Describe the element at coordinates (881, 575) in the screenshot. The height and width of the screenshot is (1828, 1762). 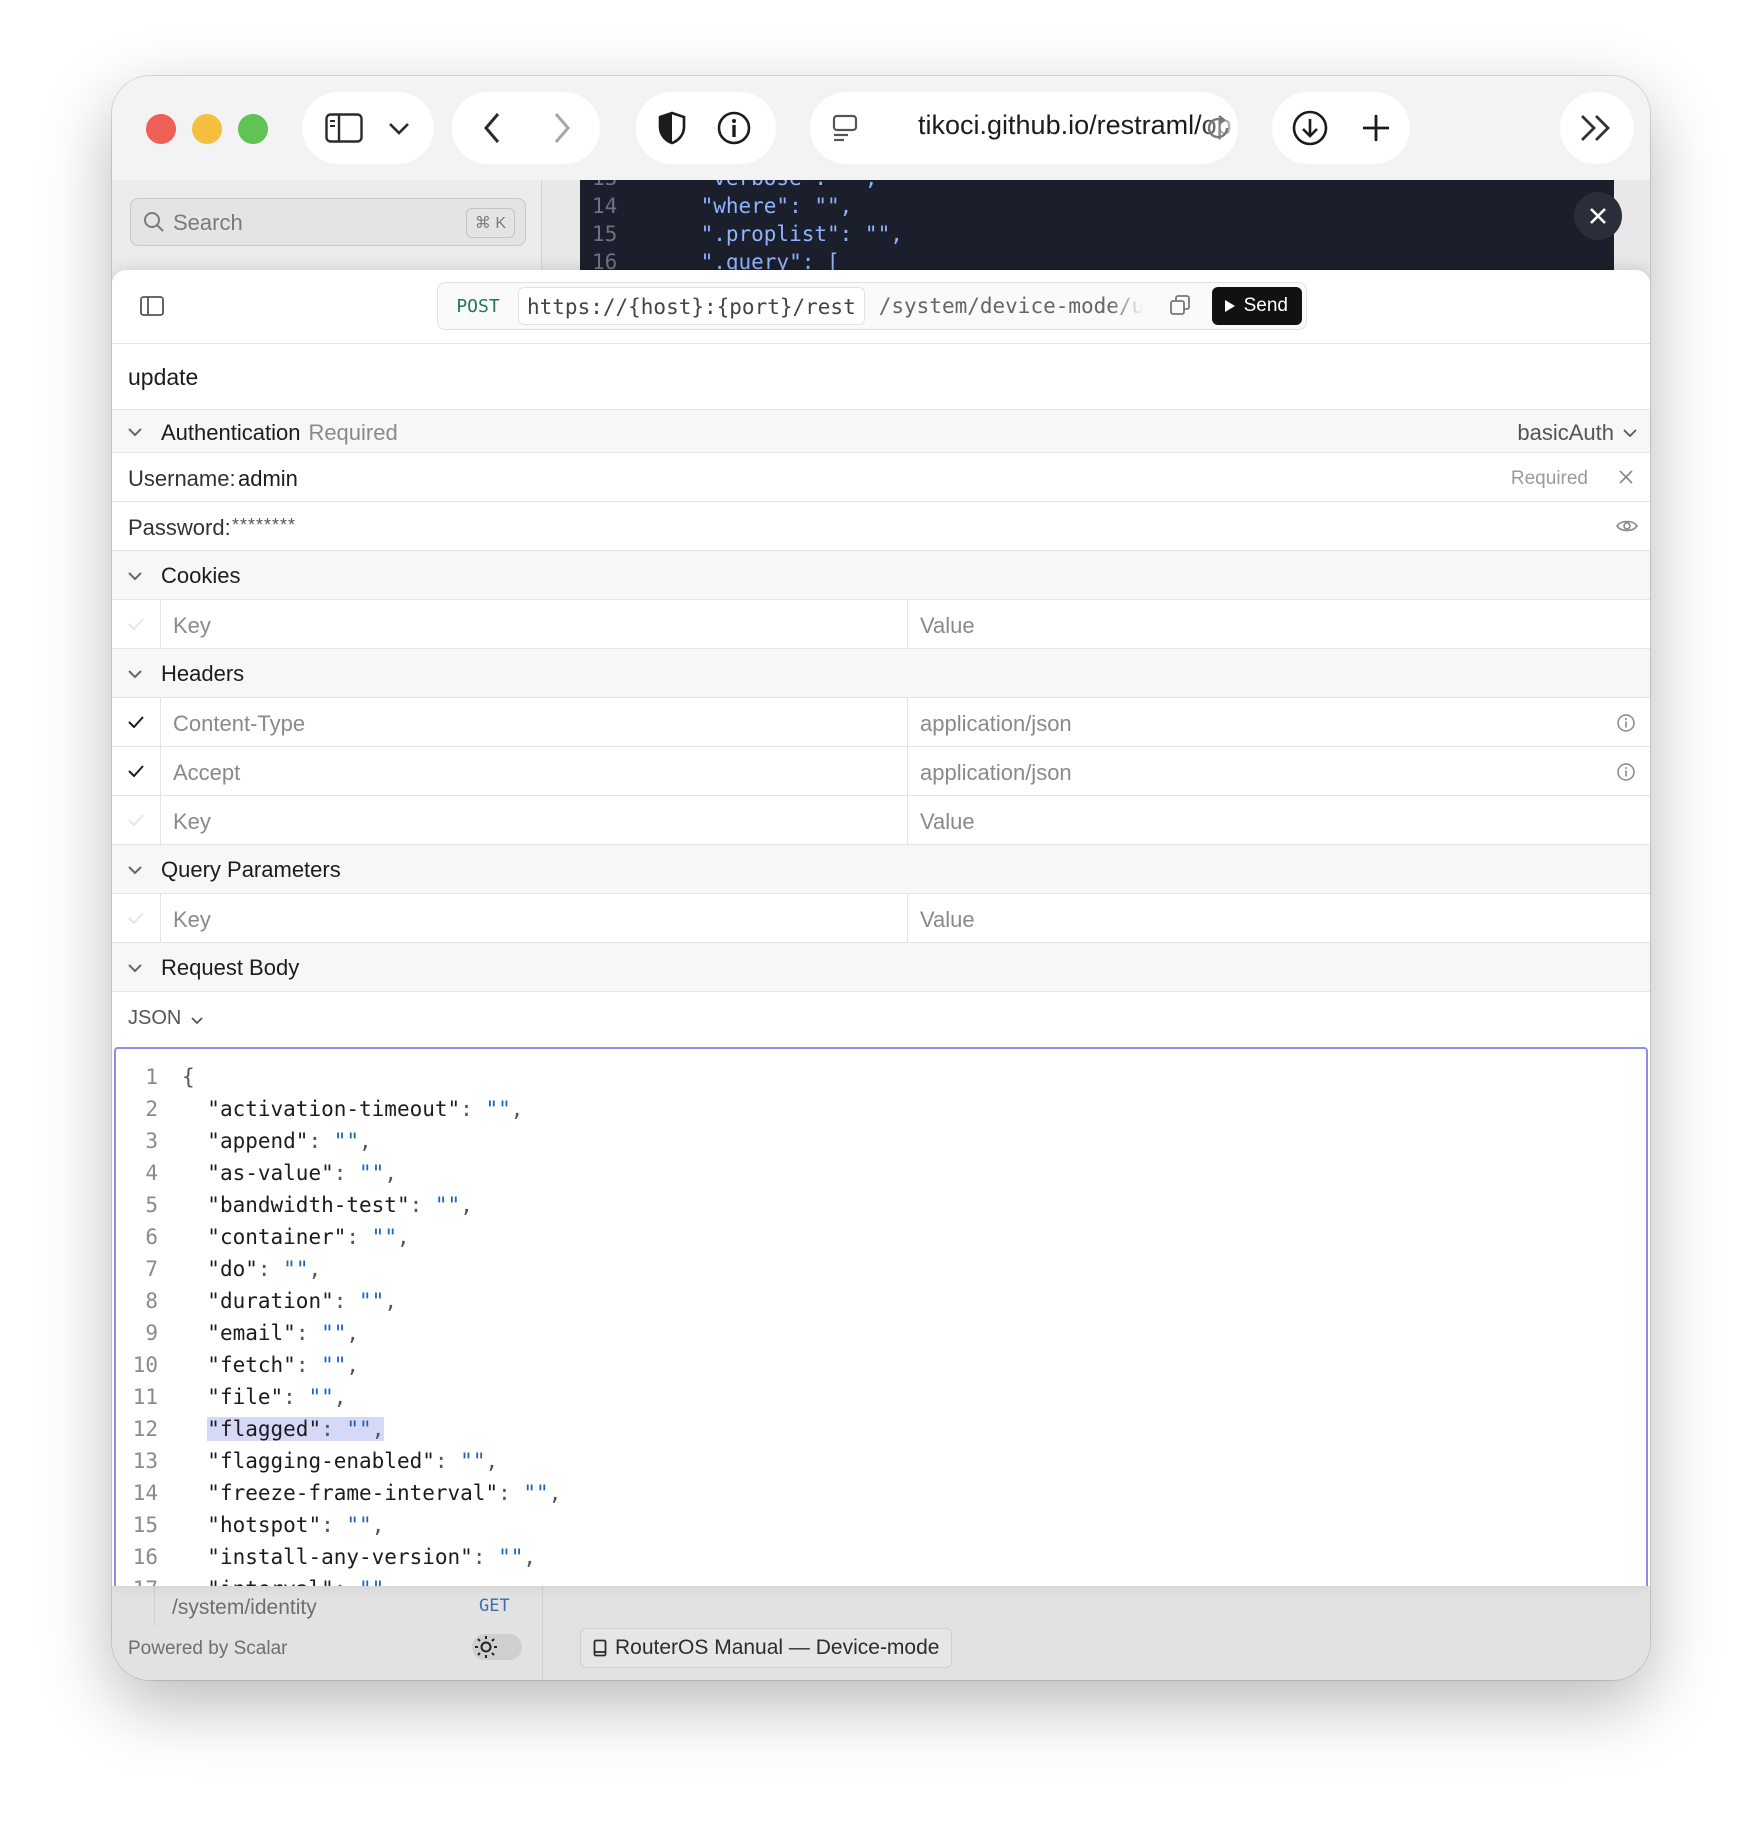
I see `cookies-section-header: Cookies` at that location.